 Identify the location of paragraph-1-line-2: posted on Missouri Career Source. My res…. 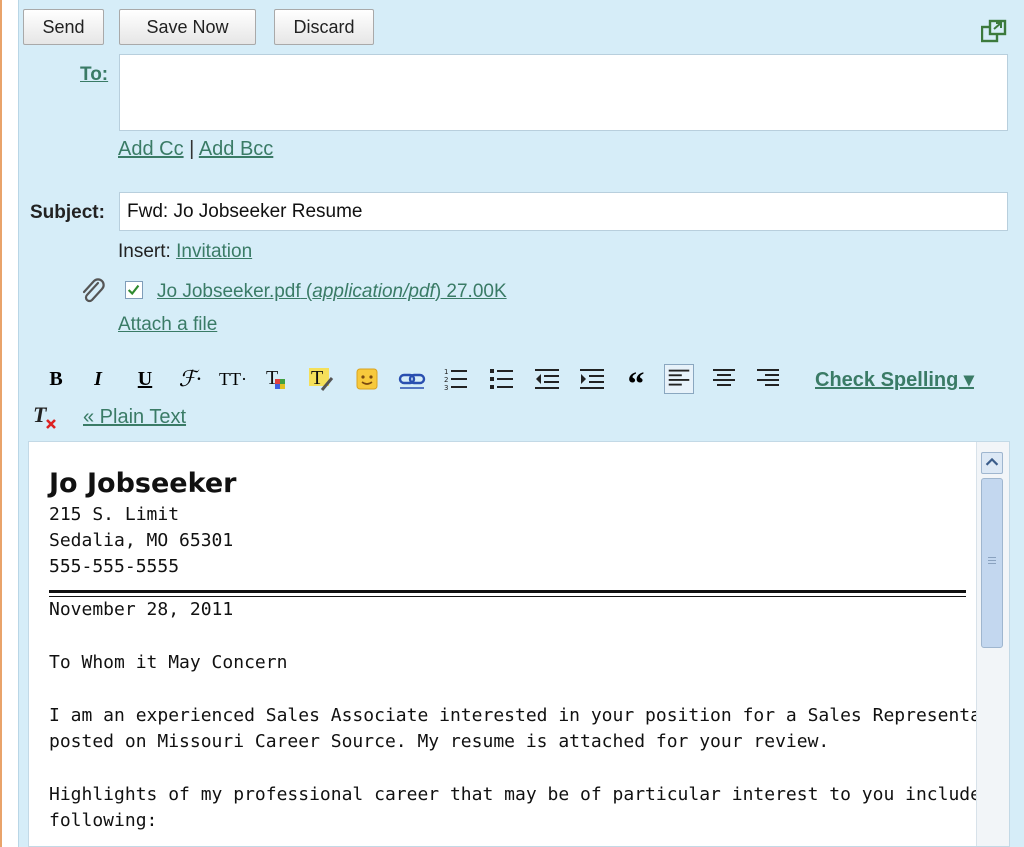
(439, 741).